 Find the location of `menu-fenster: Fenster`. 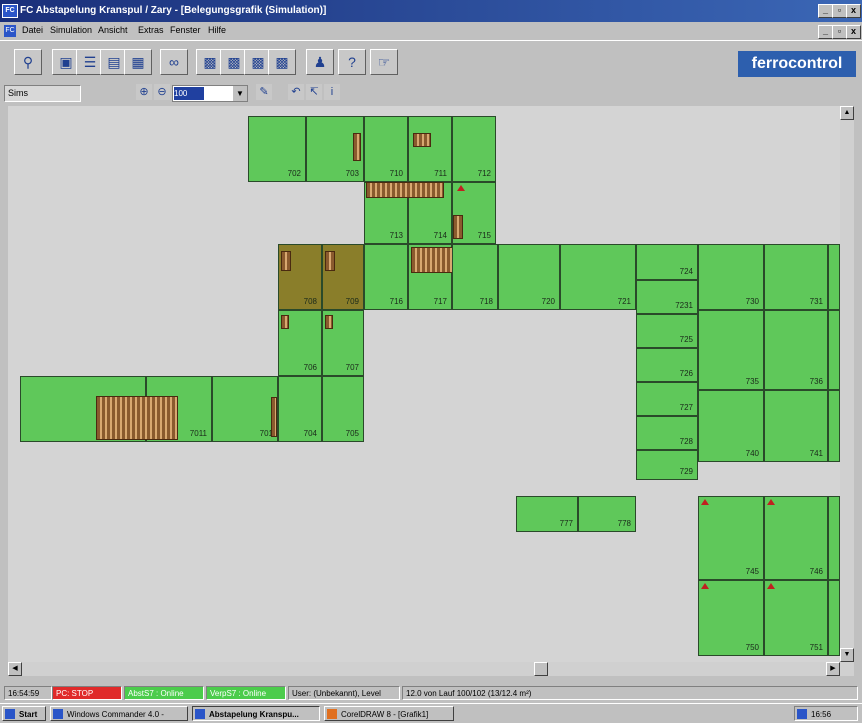

menu-fenster: Fenster is located at coordinates (185, 30).